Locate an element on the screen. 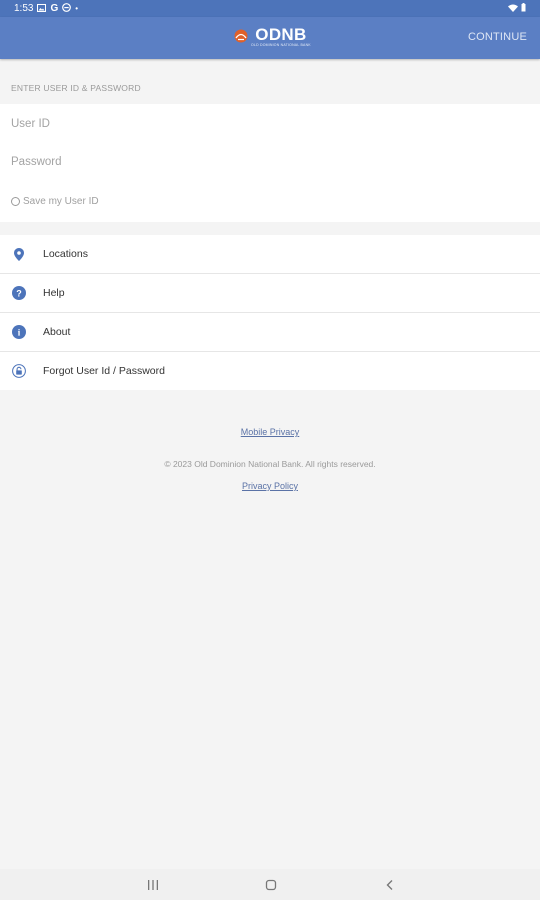 The width and height of the screenshot is (540, 900). mobile-privacy-link: Mobile Privacy is located at coordinates (270, 432).